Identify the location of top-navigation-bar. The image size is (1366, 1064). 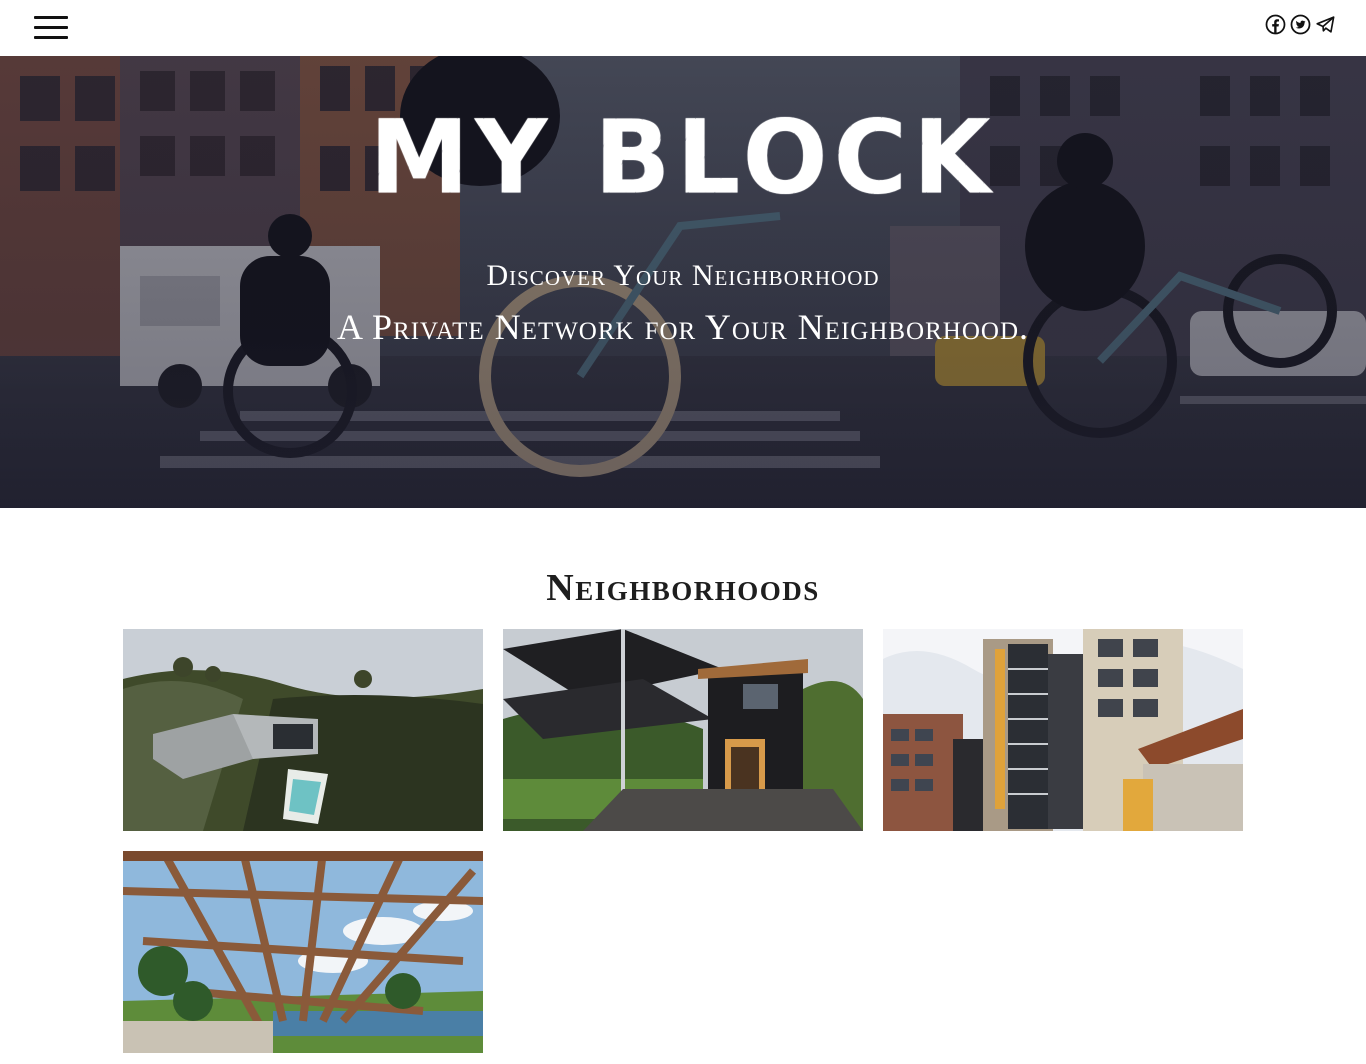
(683, 28).